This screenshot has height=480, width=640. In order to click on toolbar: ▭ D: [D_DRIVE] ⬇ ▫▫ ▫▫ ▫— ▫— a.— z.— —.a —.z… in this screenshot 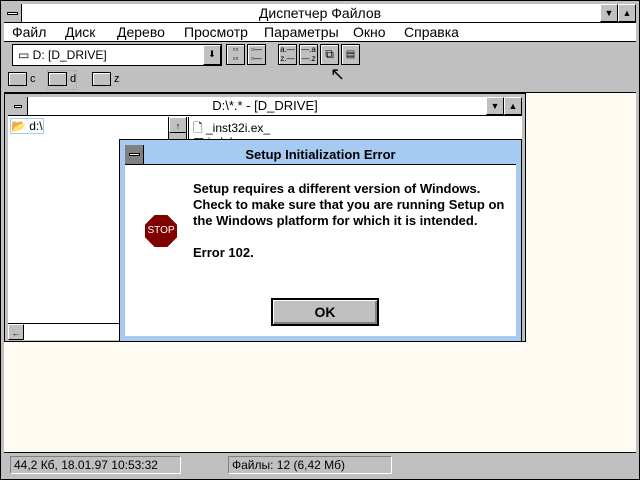, I will do `click(320, 66)`.